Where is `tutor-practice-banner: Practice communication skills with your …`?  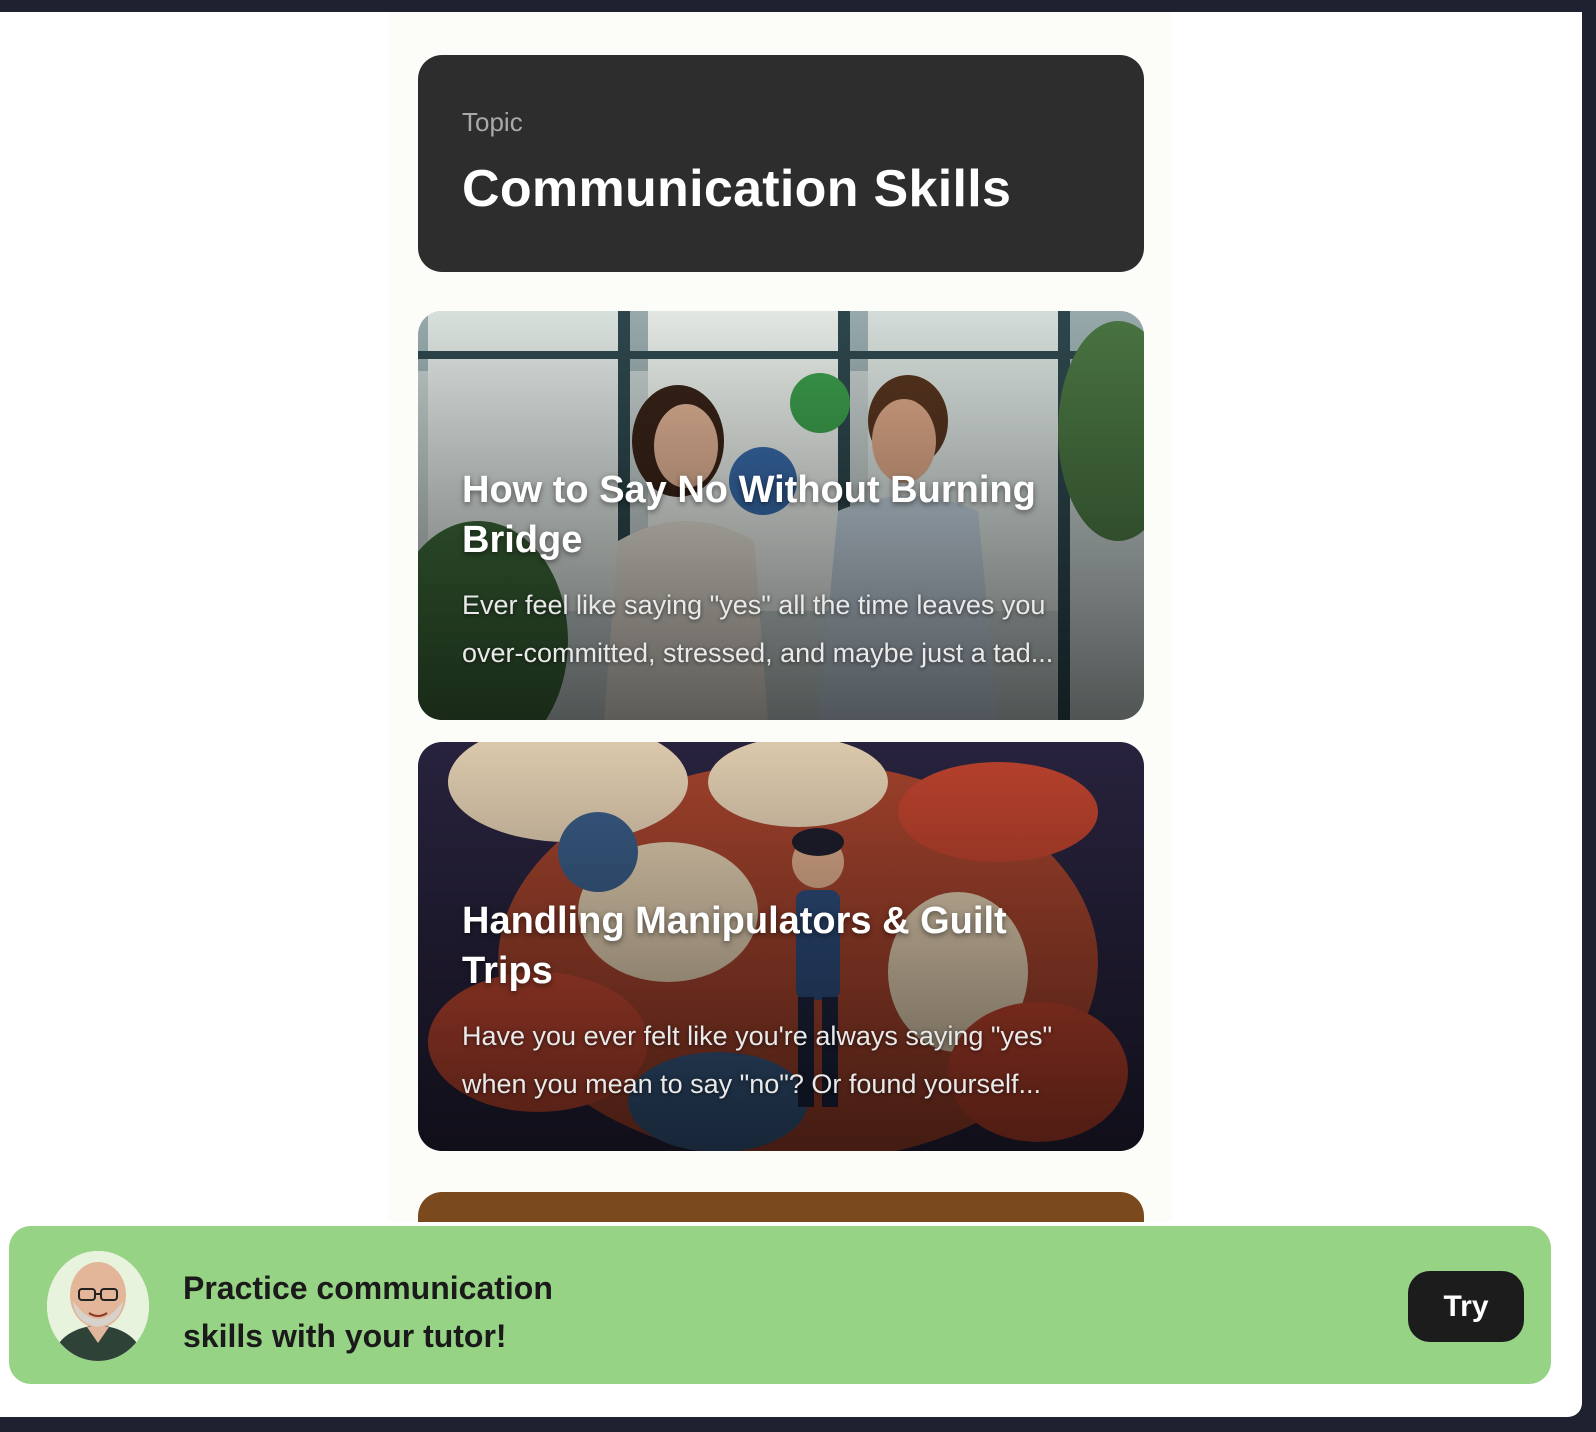 tutor-practice-banner: Practice communication skills with your … is located at coordinates (780, 1305).